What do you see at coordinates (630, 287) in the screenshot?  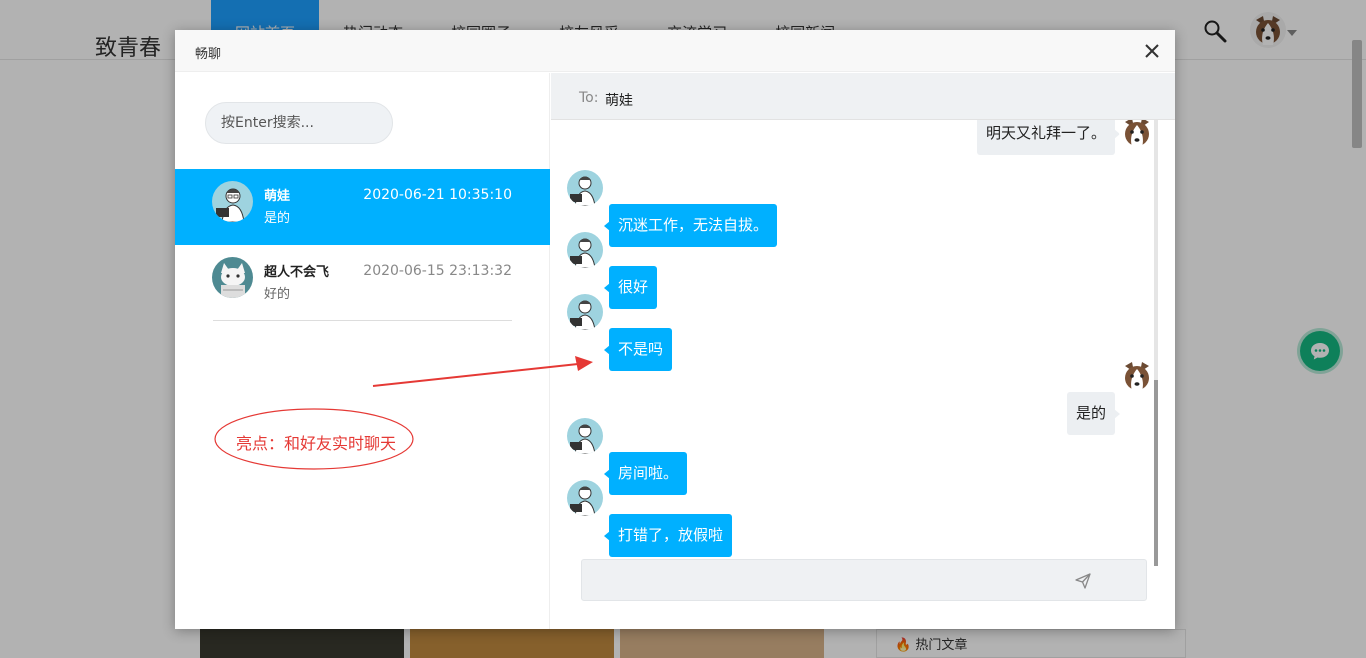 I see `message-bubble-incoming: 很好` at bounding box center [630, 287].